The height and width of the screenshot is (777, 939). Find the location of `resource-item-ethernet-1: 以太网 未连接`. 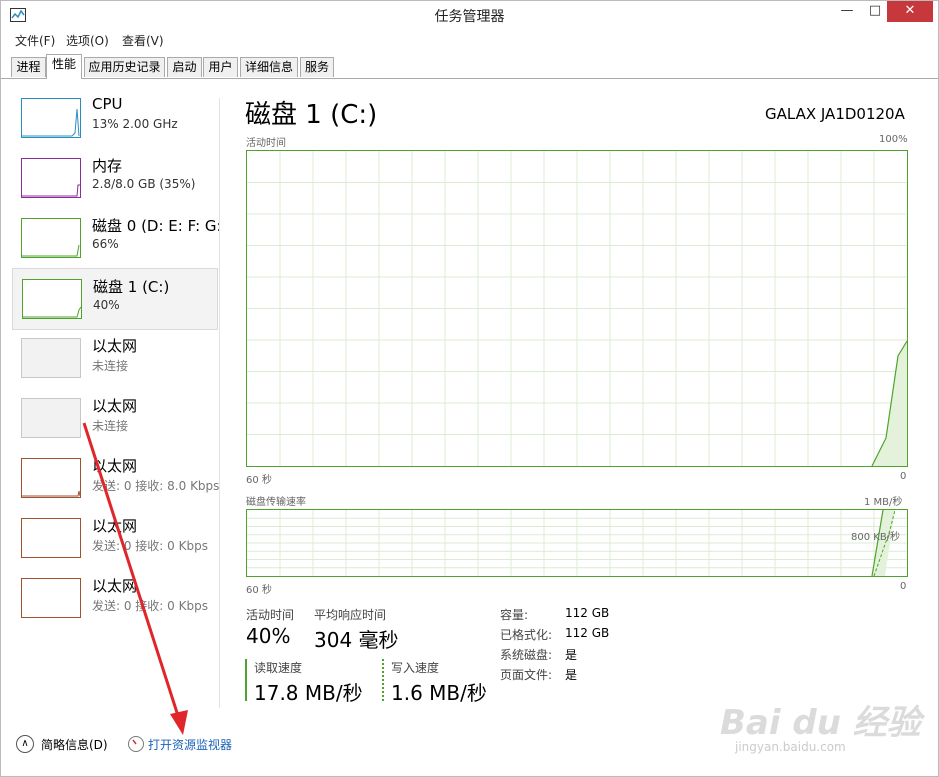

resource-item-ethernet-1: 以太网 未连接 is located at coordinates (114, 358).